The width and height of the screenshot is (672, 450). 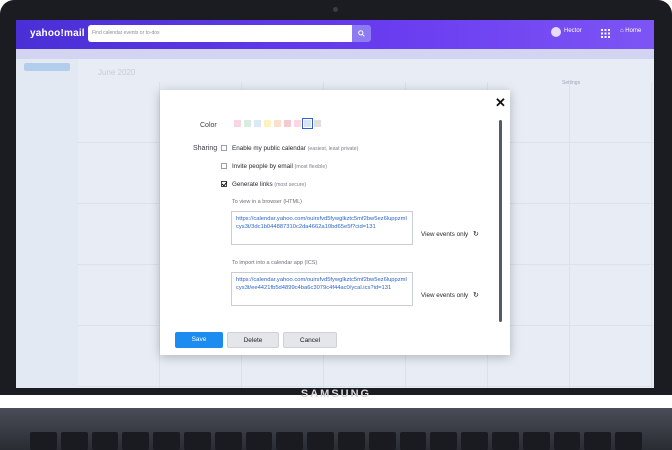 I want to click on apps-grid-icon, so click(x=605, y=33).